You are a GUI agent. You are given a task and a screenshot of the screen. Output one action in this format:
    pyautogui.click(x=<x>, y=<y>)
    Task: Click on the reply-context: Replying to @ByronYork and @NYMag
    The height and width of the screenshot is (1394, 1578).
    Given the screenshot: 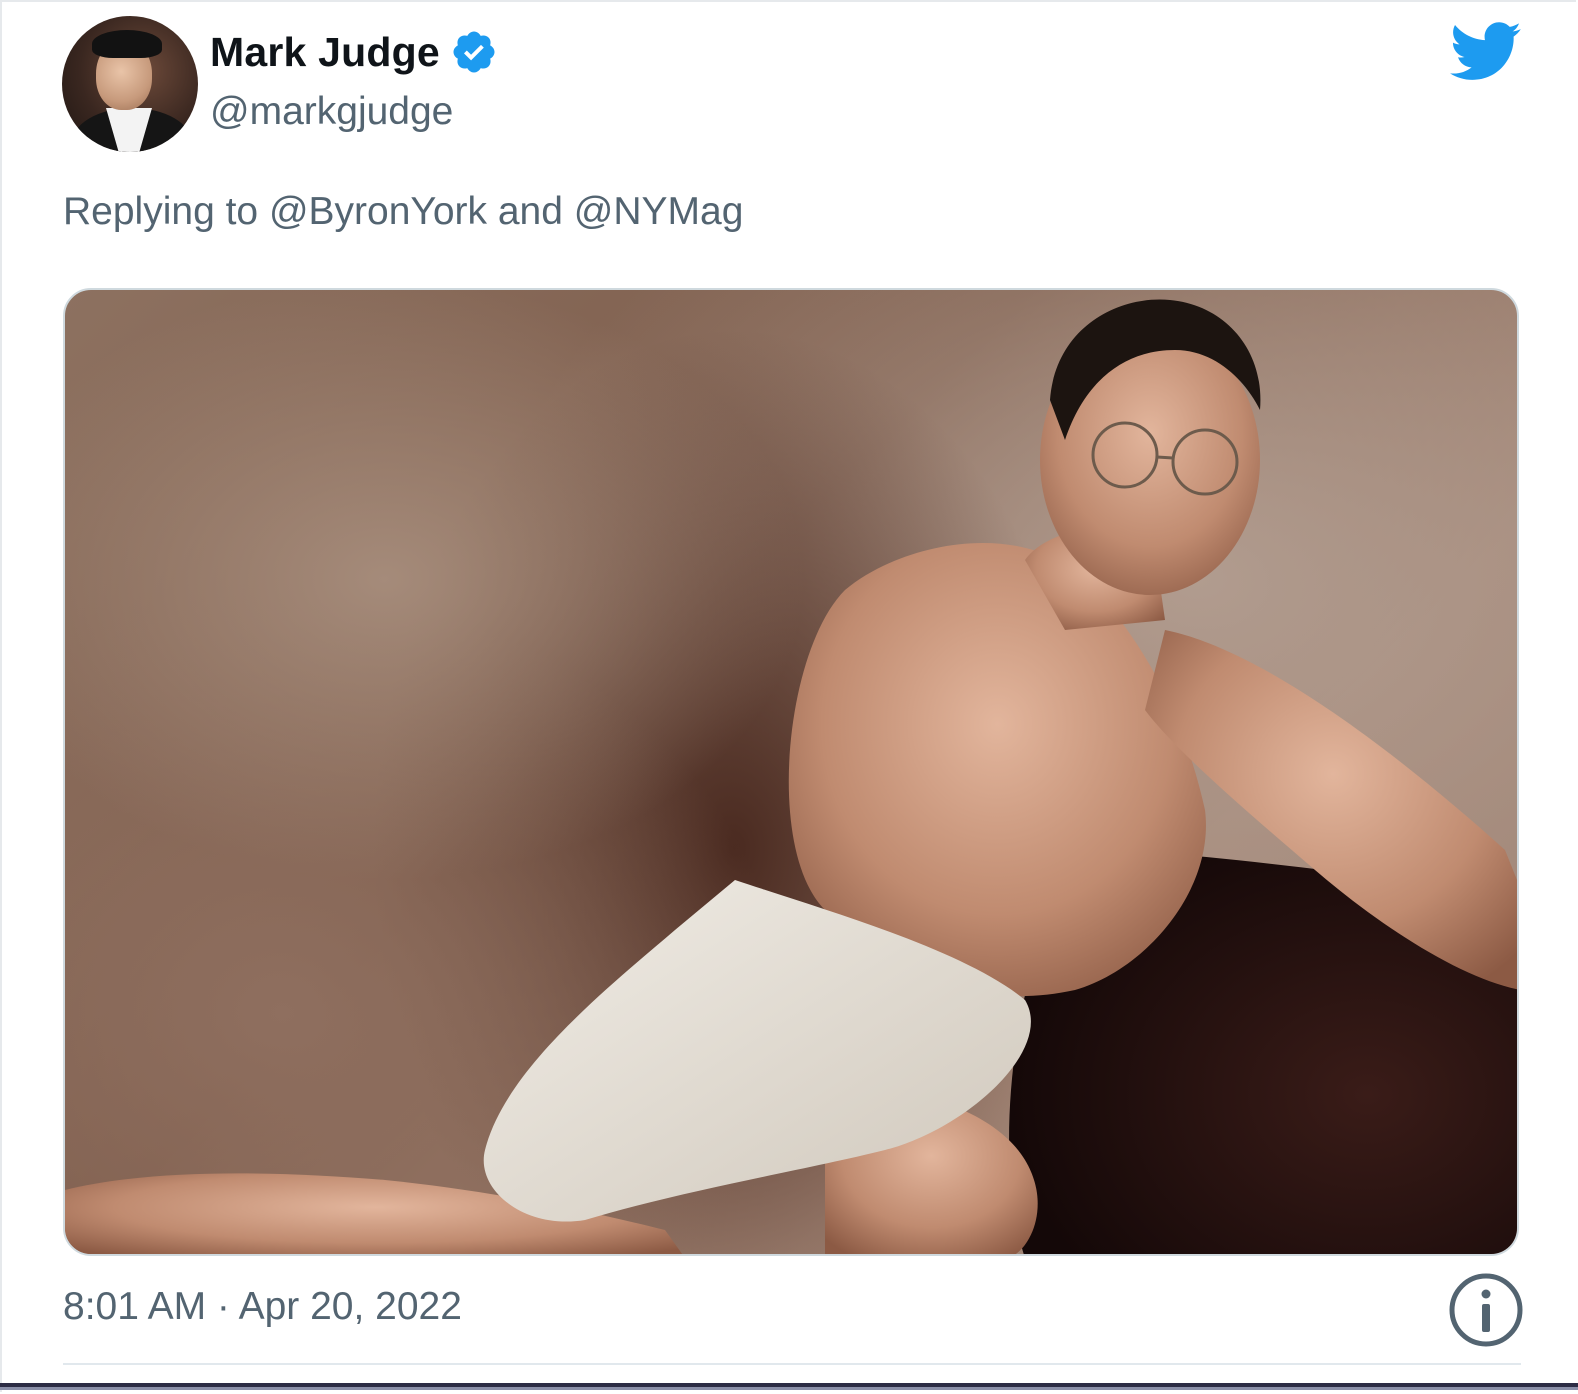 What is the action you would take?
    pyautogui.click(x=403, y=212)
    